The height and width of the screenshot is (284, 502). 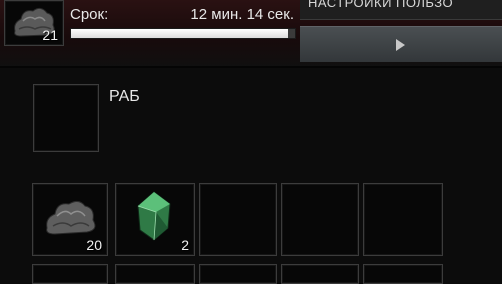 What do you see at coordinates (242, 14) in the screenshot?
I see `timer-value: 12 мин. 14 сек.` at bounding box center [242, 14].